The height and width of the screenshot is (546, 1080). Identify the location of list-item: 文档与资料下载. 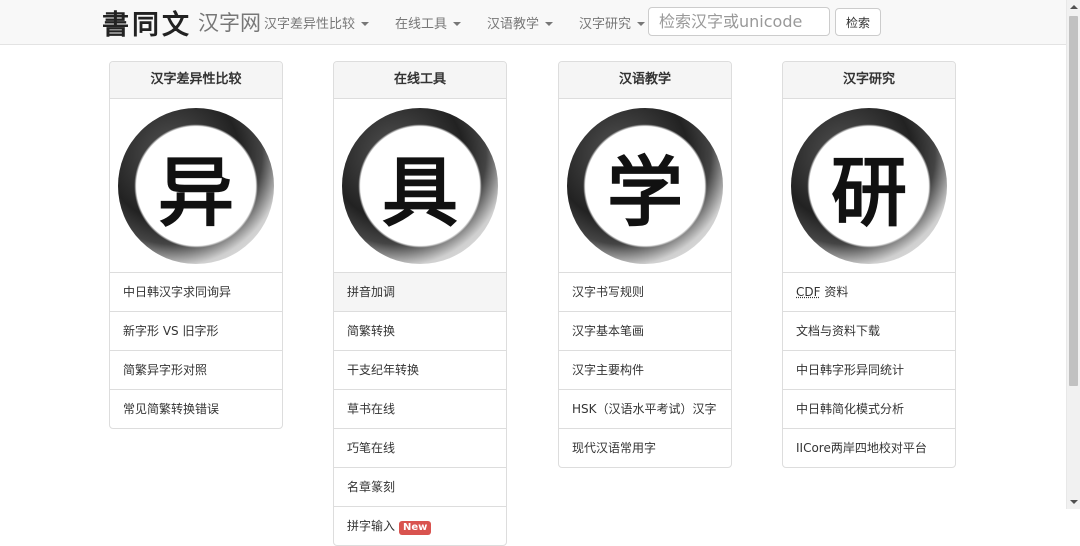
(869, 331).